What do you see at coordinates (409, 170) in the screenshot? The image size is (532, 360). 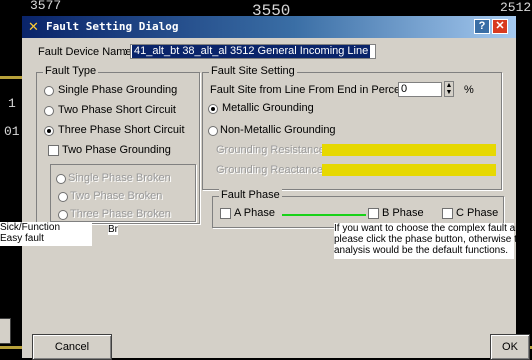 I see `grounding-reactance-input` at bounding box center [409, 170].